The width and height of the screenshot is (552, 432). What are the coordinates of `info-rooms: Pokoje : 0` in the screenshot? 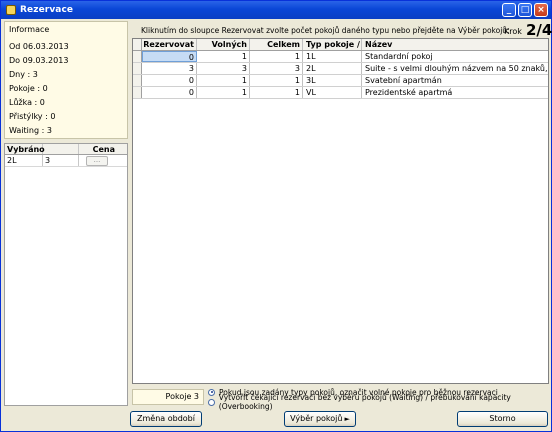 It's located at (28, 88).